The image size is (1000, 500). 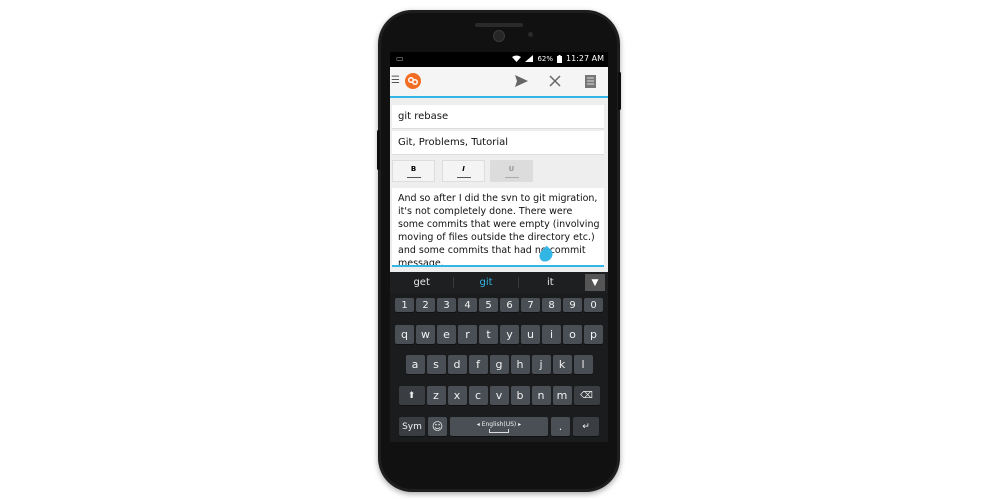 I want to click on key-3: 3, so click(x=446, y=305).